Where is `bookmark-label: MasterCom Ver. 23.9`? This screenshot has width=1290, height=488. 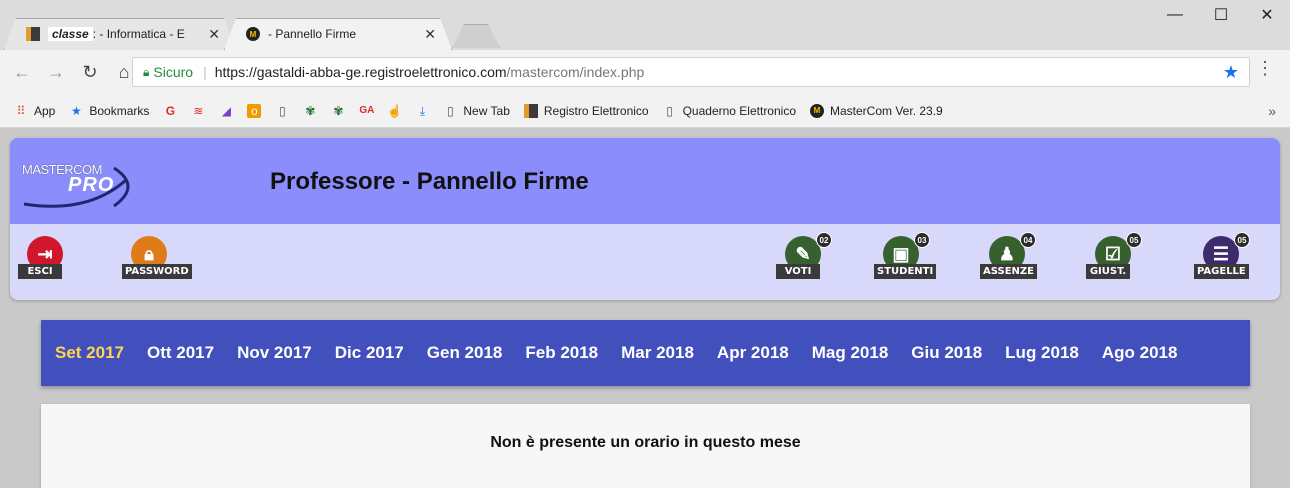
bookmark-label: MasterCom Ver. 23.9 is located at coordinates (886, 110).